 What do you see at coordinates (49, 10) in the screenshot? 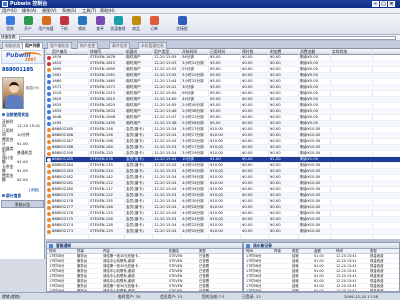
I see `menu-item: 视图(V)` at bounding box center [49, 10].